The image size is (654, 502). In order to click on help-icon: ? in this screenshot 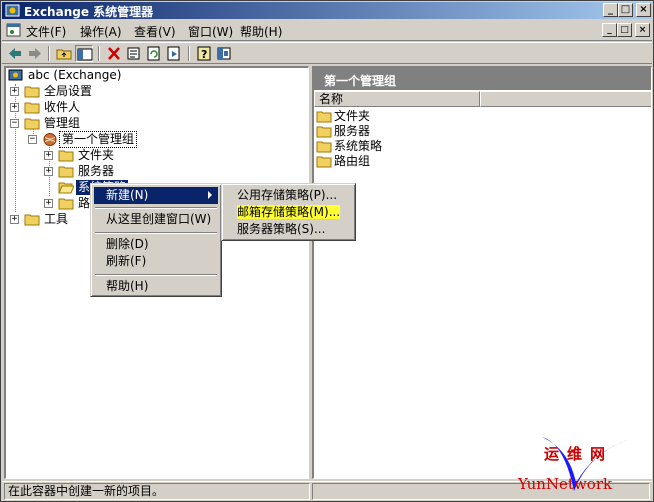, I will do `click(204, 53)`.